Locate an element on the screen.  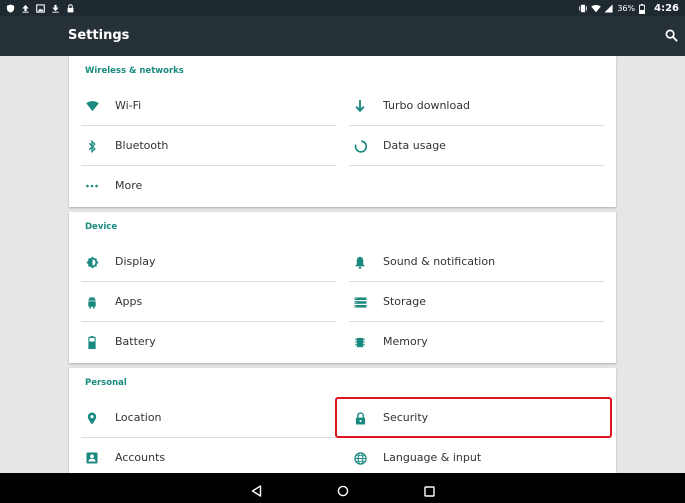
section-header-wireless: Wireless & networks is located at coordinates (134, 71).